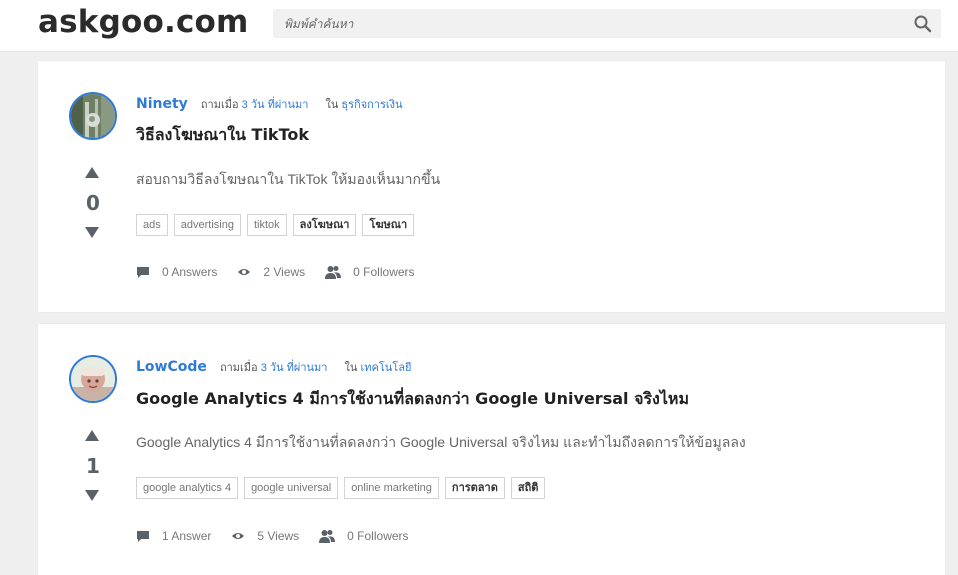 Image resolution: width=958 pixels, height=575 pixels. What do you see at coordinates (222, 135) in the screenshot?
I see `question-title: วิธีลงโฆษณาใน TikTok` at bounding box center [222, 135].